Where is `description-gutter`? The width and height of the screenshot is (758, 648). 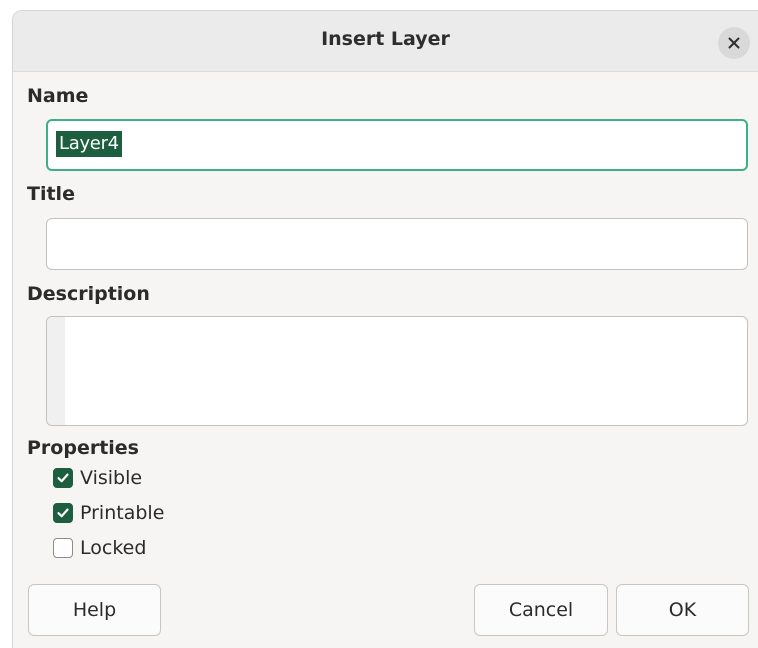
description-gutter is located at coordinates (56, 371).